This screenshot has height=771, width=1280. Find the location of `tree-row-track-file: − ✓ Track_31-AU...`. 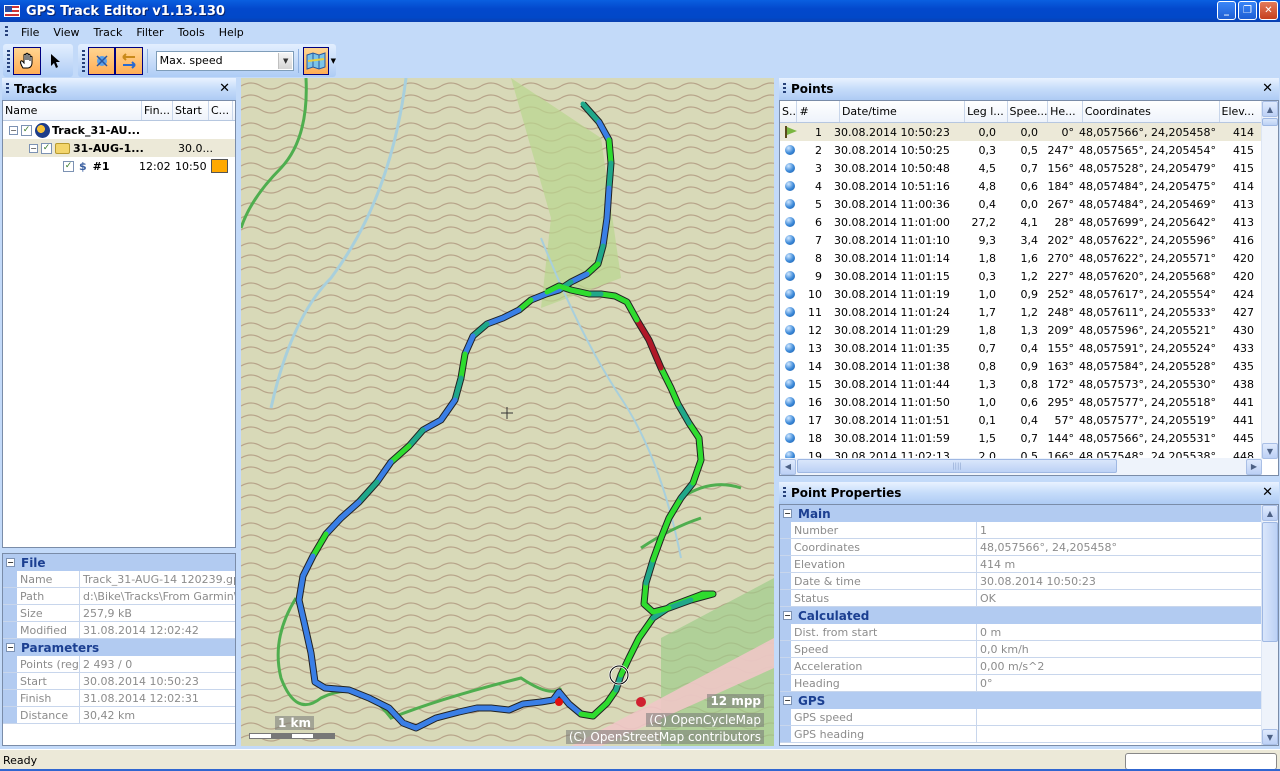

tree-row-track-file: − ✓ Track_31-AU... is located at coordinates (119, 130).